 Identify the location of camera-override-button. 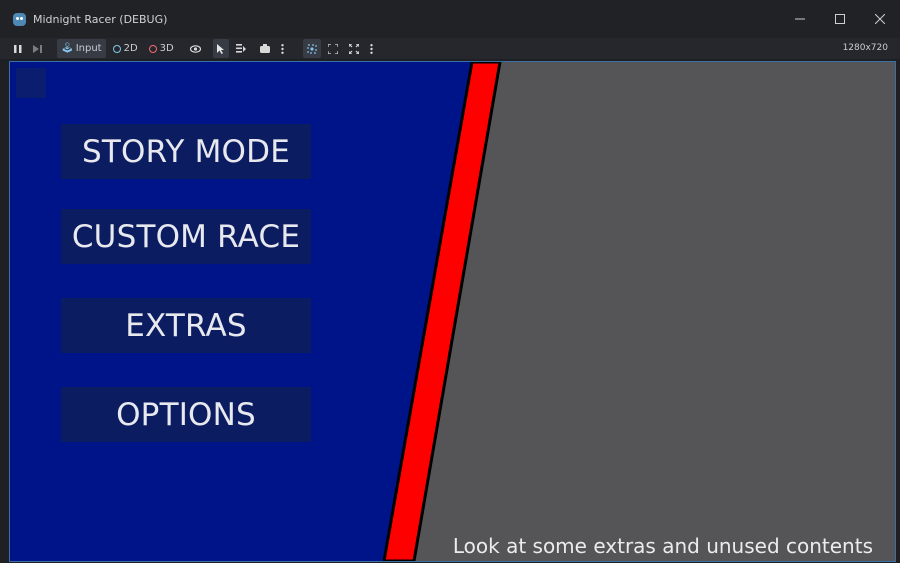
(311, 48).